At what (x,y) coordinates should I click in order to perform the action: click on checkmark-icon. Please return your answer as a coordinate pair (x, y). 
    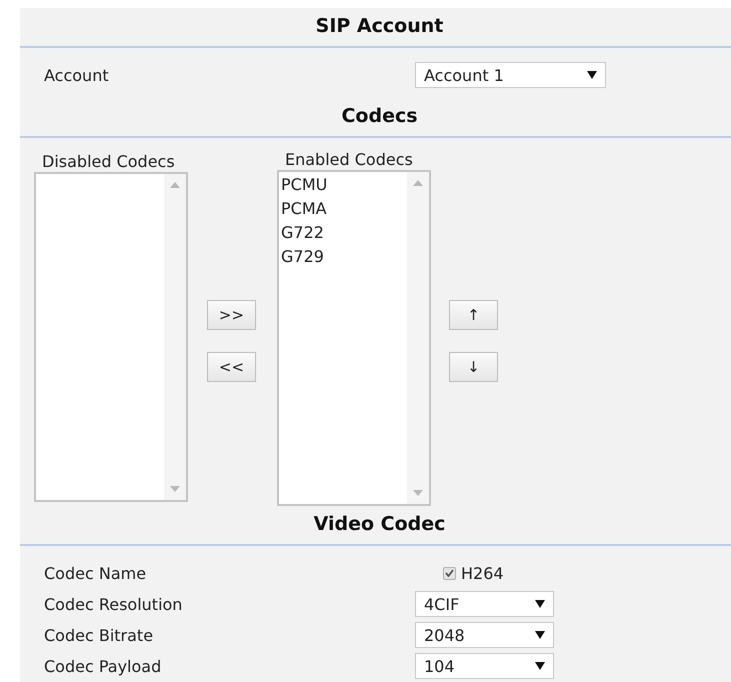
    Looking at the image, I should click on (449, 573).